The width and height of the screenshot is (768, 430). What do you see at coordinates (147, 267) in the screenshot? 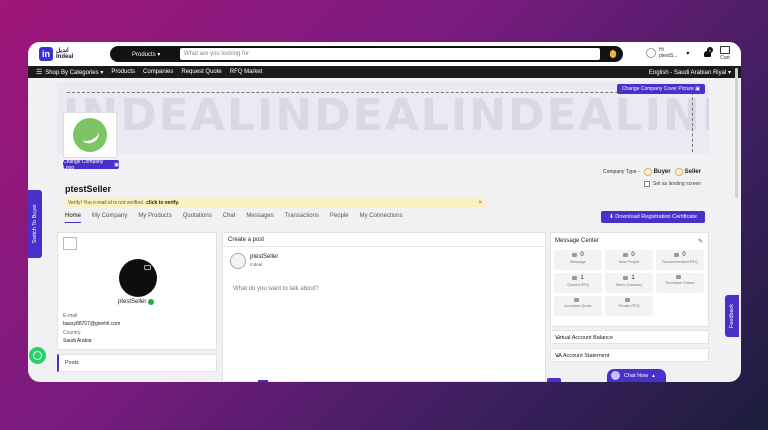
I see `camera-icon` at bounding box center [147, 267].